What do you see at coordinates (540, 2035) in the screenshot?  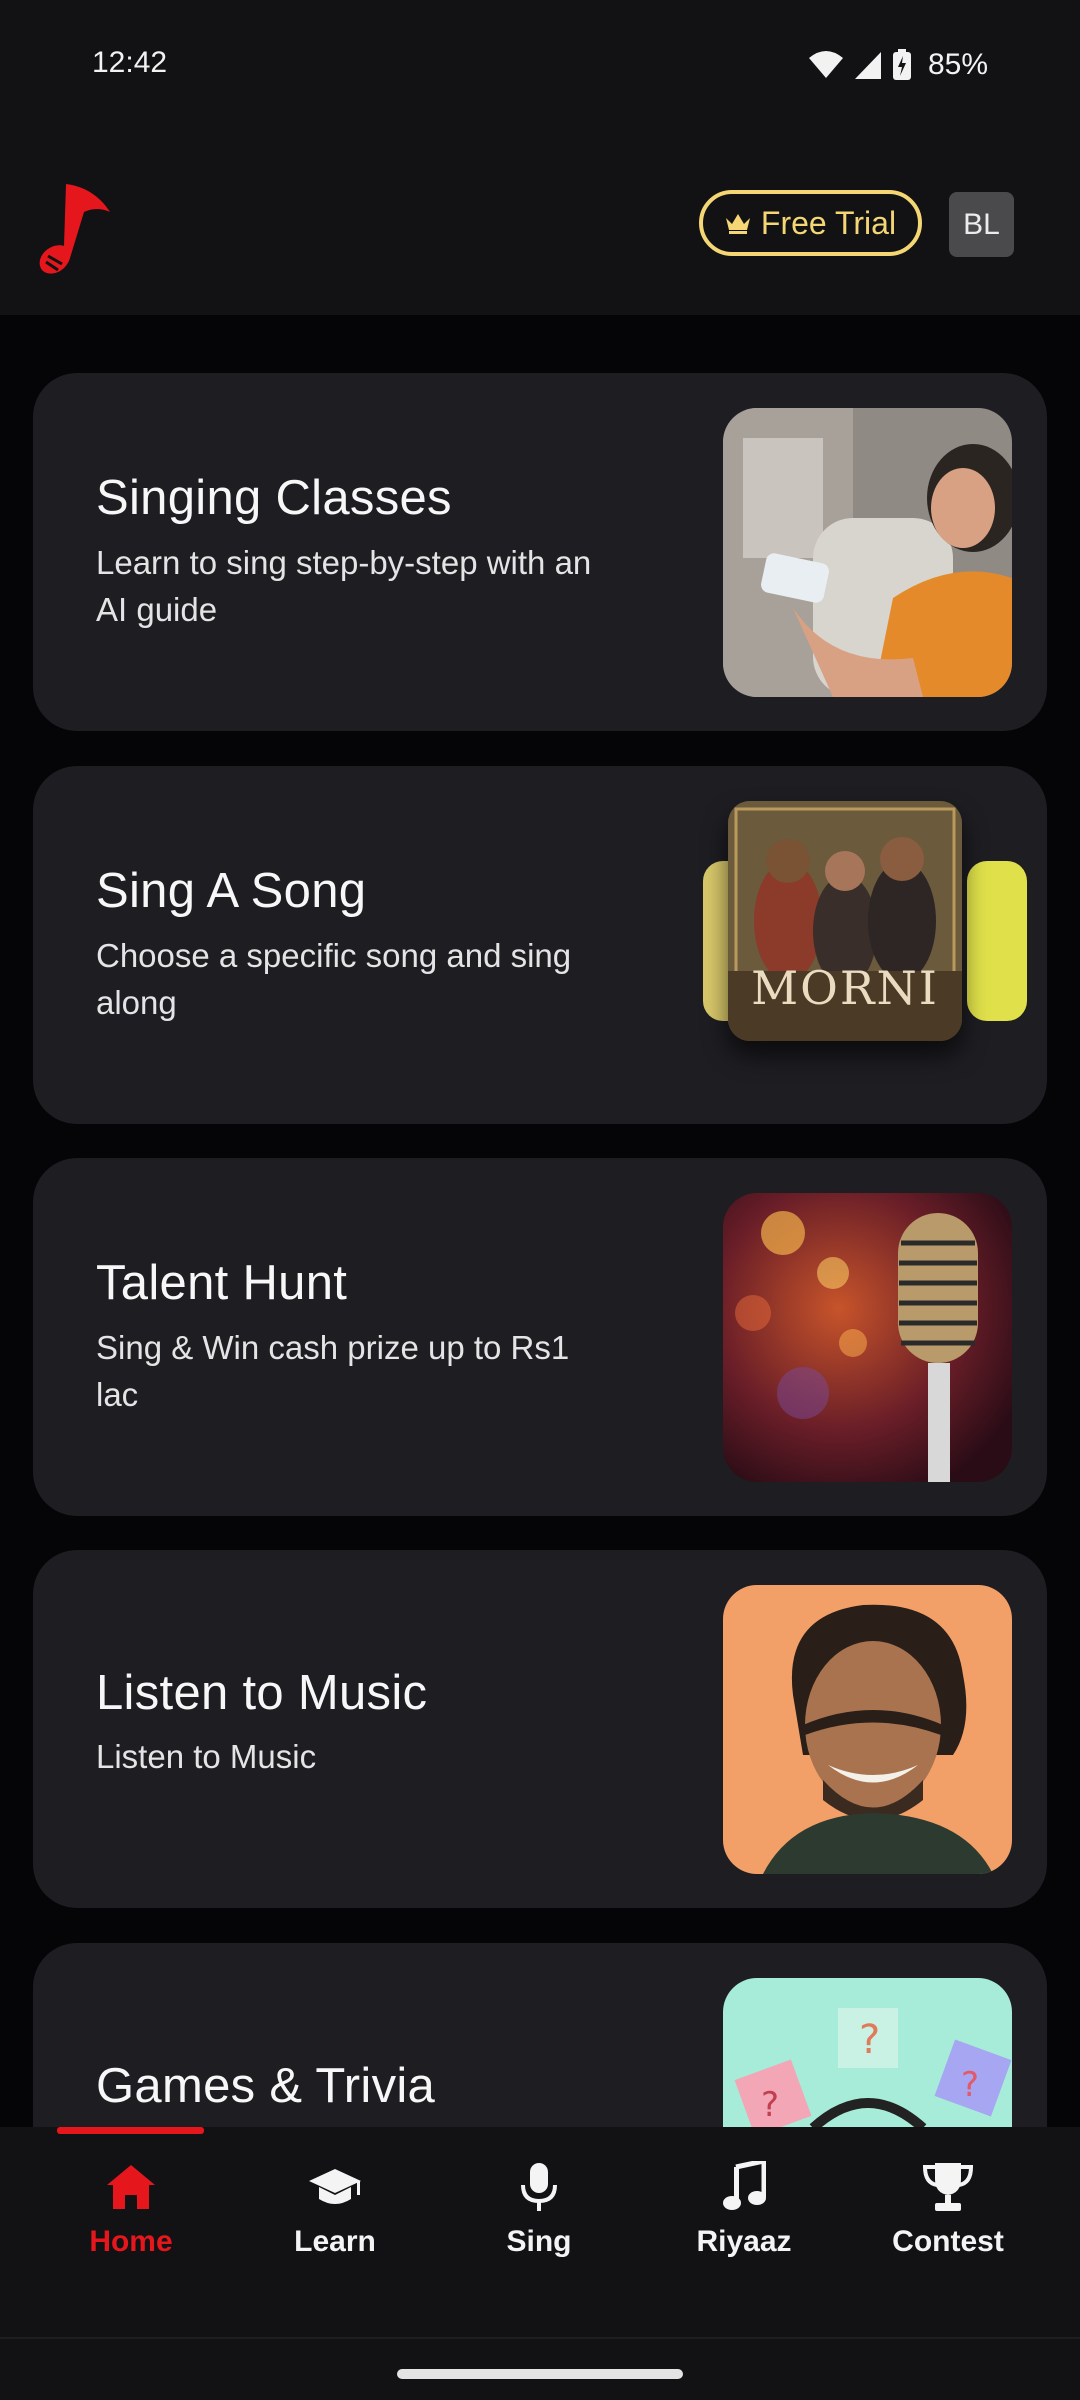 I see `games-trivia-card: Games & Trivia ? ? ?` at bounding box center [540, 2035].